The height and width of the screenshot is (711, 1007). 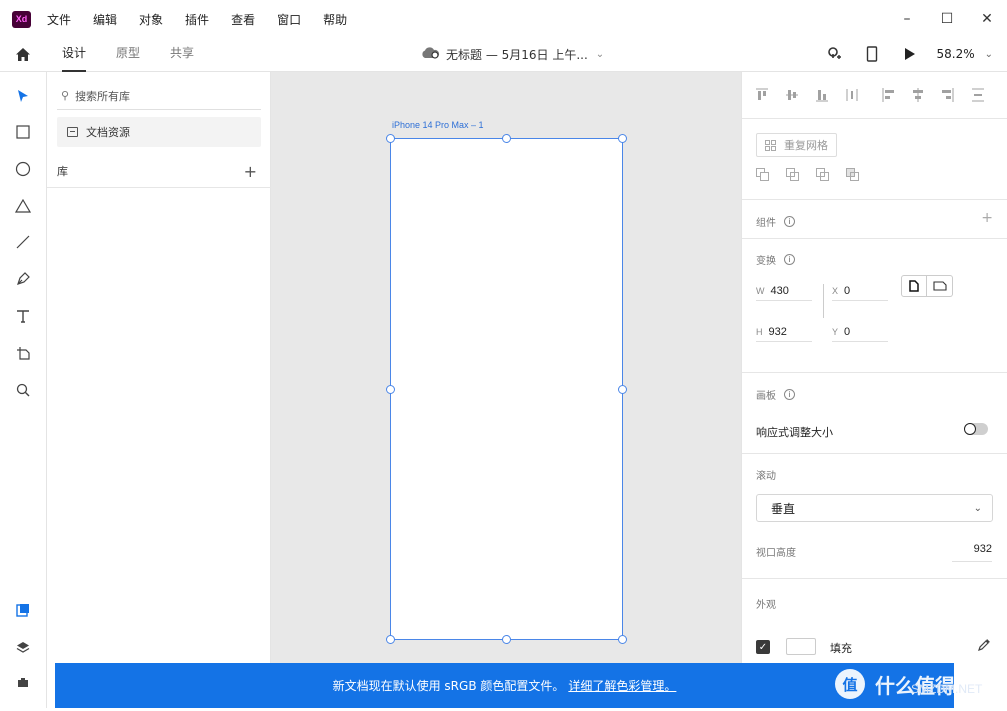 I want to click on landscape-orientation-icon, so click(x=940, y=286).